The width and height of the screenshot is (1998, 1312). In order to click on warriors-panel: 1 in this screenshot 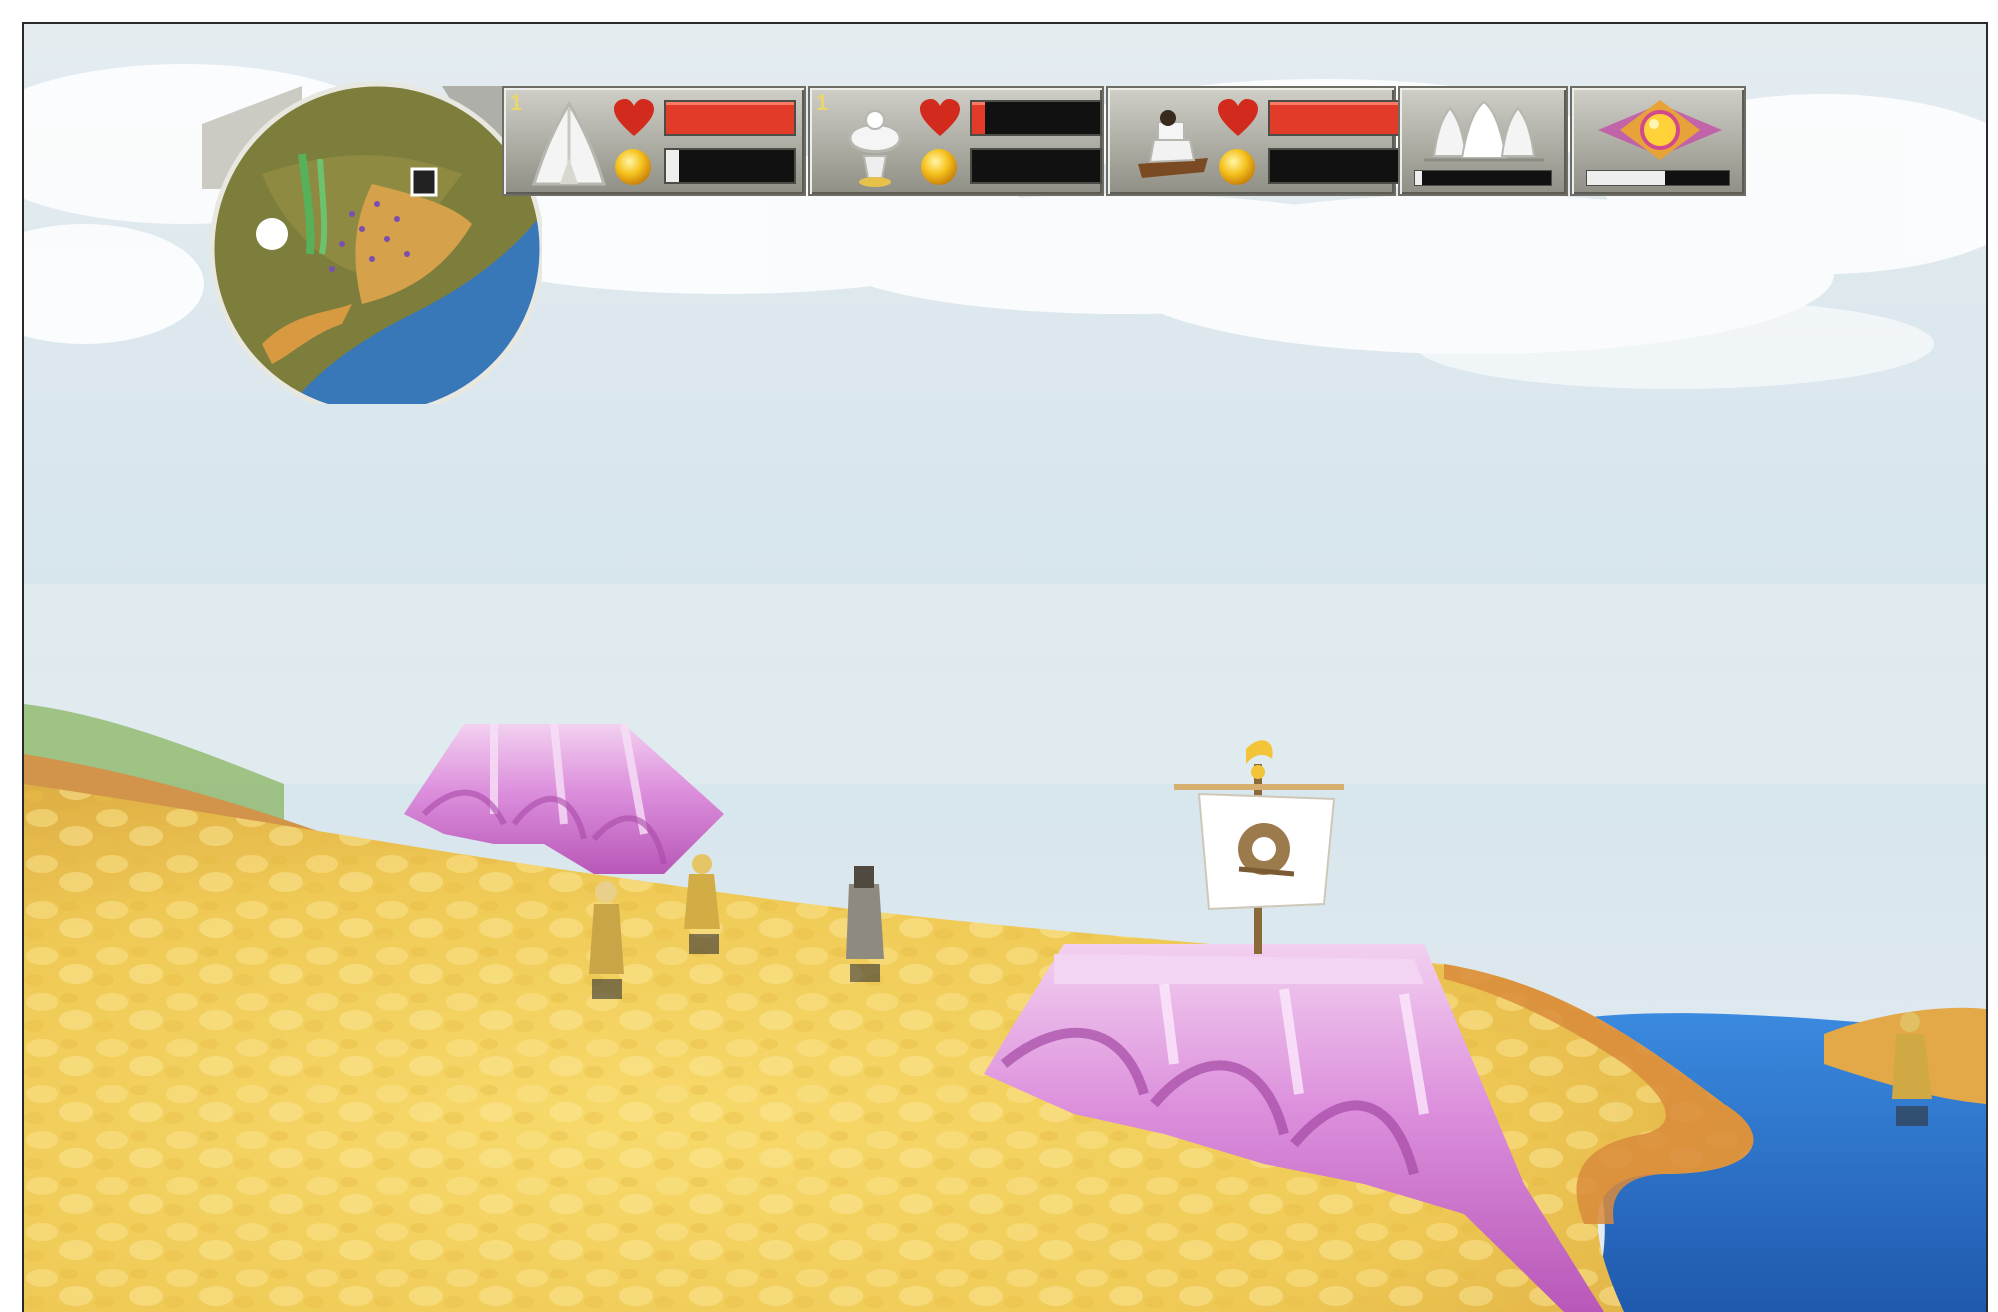, I will do `click(956, 141)`.